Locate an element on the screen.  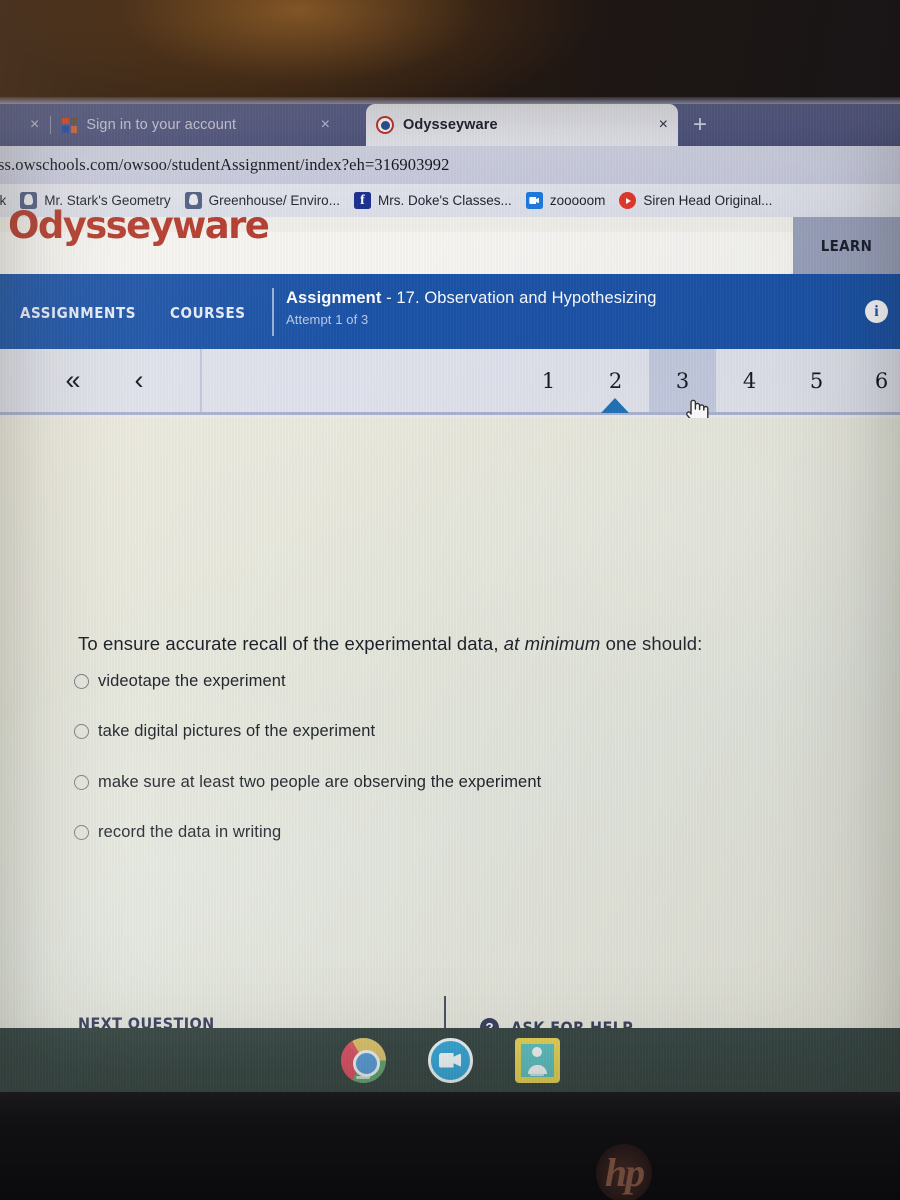
bookmark-label: ok is located at coordinates (3, 200).